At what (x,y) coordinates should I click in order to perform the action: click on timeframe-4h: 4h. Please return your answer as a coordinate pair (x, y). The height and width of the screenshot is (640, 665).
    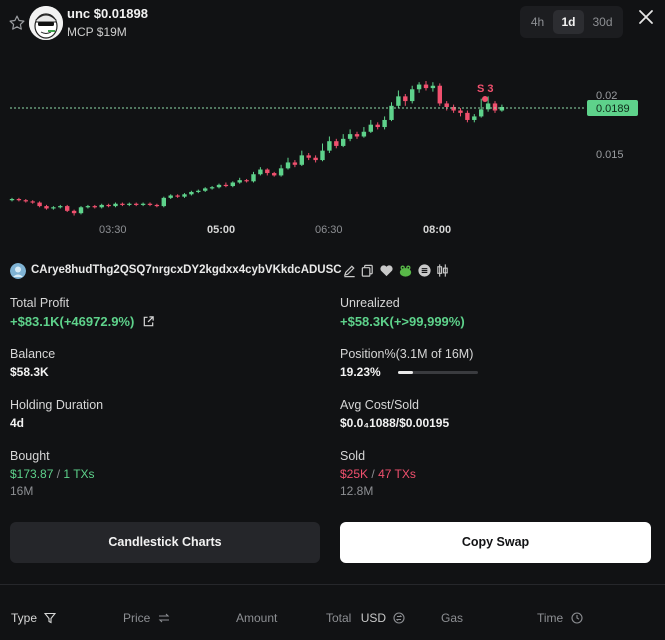
    Looking at the image, I should click on (537, 22).